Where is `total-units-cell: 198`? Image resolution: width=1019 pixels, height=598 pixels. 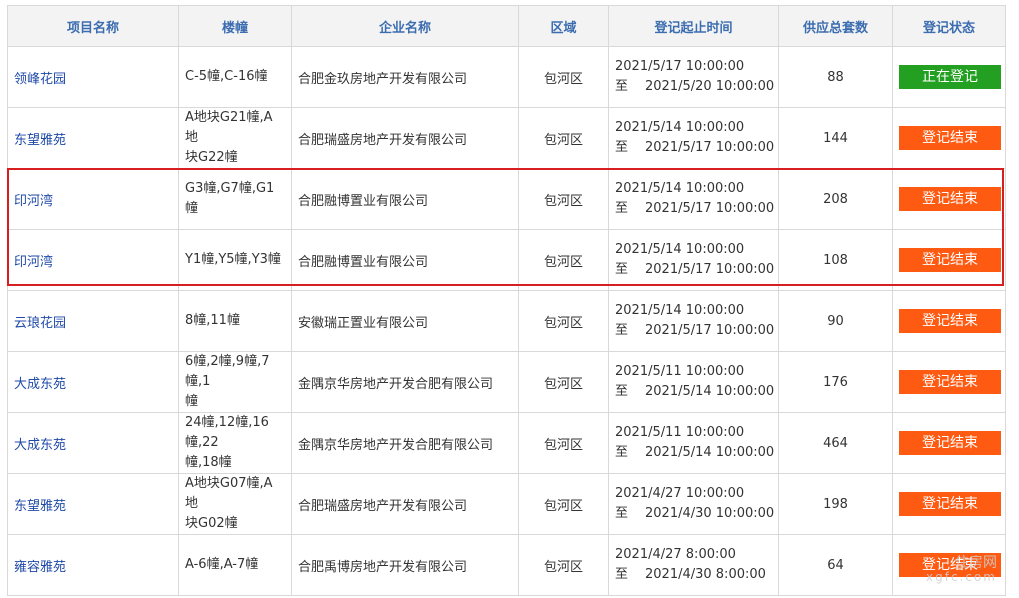 total-units-cell: 198 is located at coordinates (835, 504).